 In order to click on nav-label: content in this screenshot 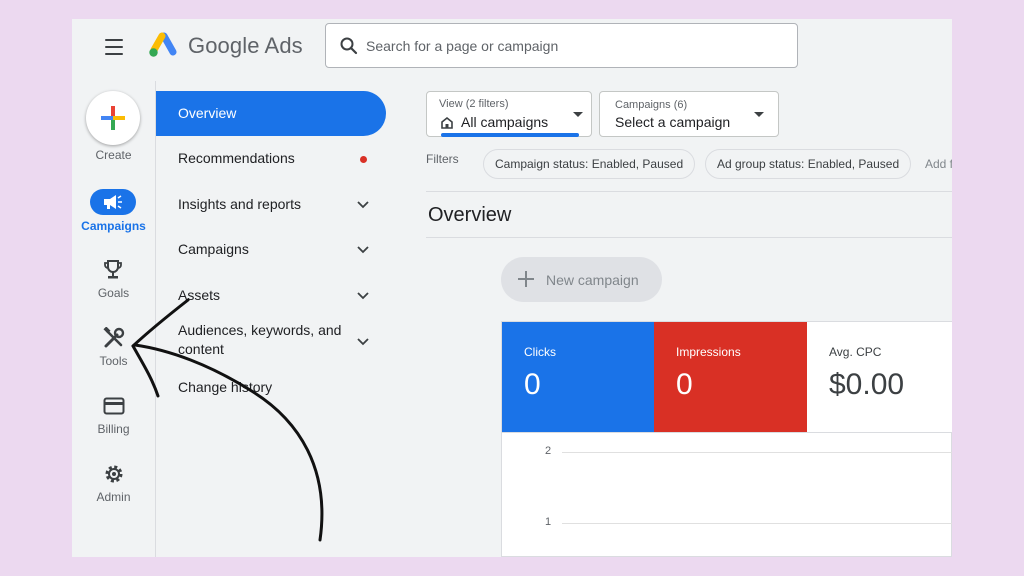, I will do `click(201, 349)`.